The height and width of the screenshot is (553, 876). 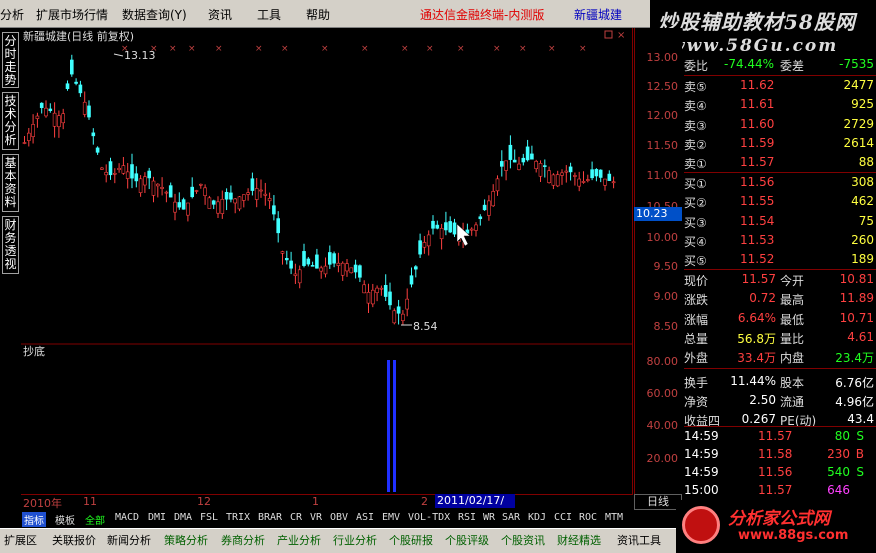 I want to click on ind-tab: 全部, so click(x=95, y=519).